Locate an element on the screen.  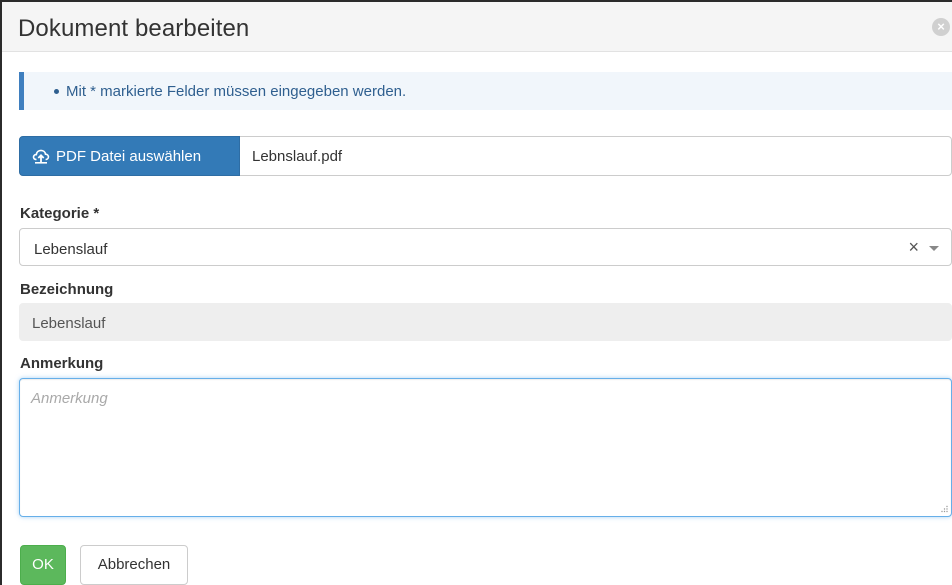
kategorie-select: Lebenslauf × is located at coordinates (485, 247).